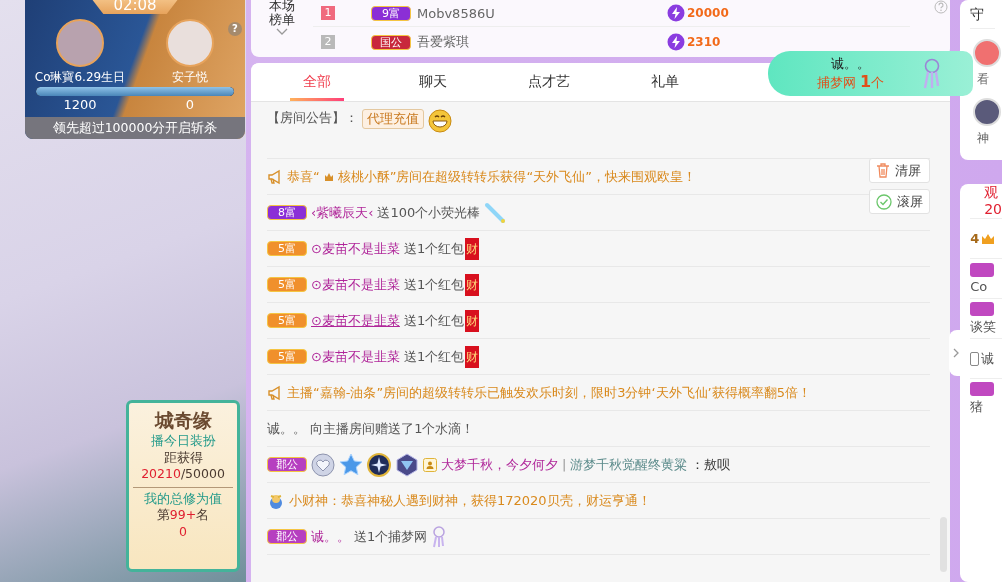 The image size is (1002, 582). What do you see at coordinates (190, 105) in the screenshot?
I see `pk-score: 0` at bounding box center [190, 105].